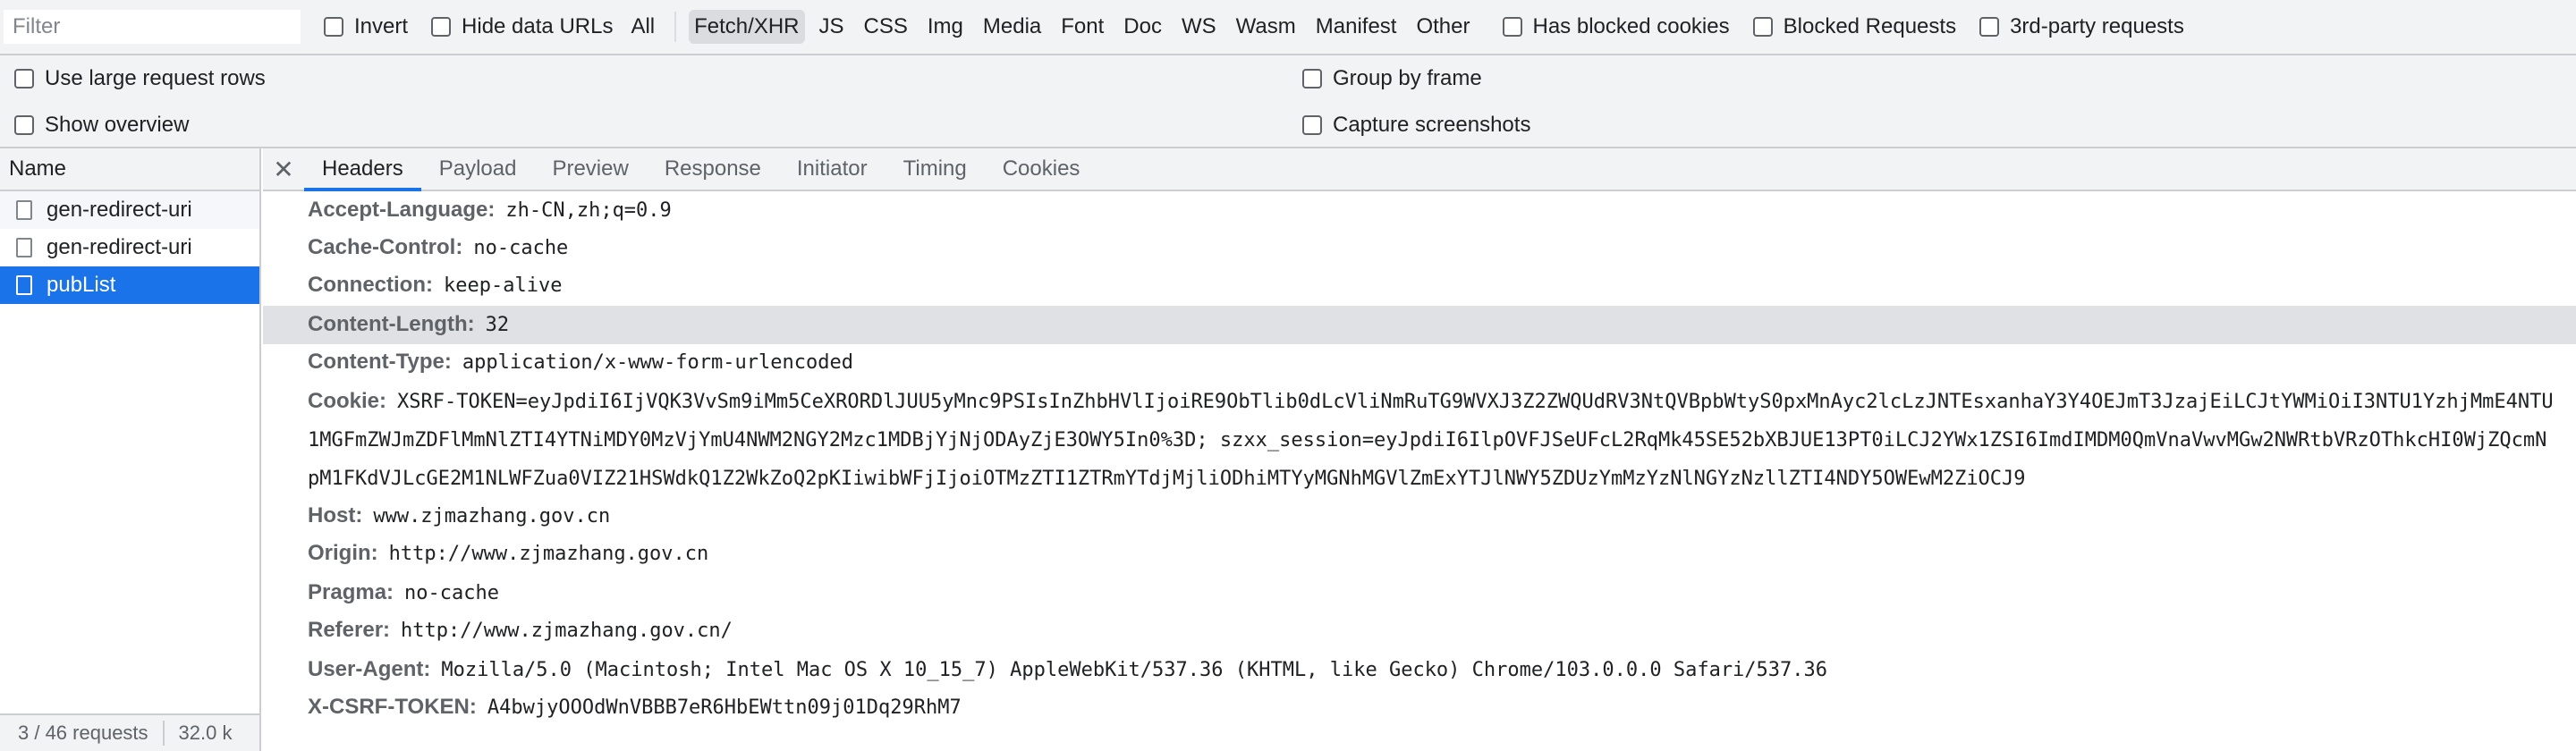 The image size is (2576, 751). Describe the element at coordinates (1312, 79) in the screenshot. I see `group-by-frame-checkbox-box` at that location.